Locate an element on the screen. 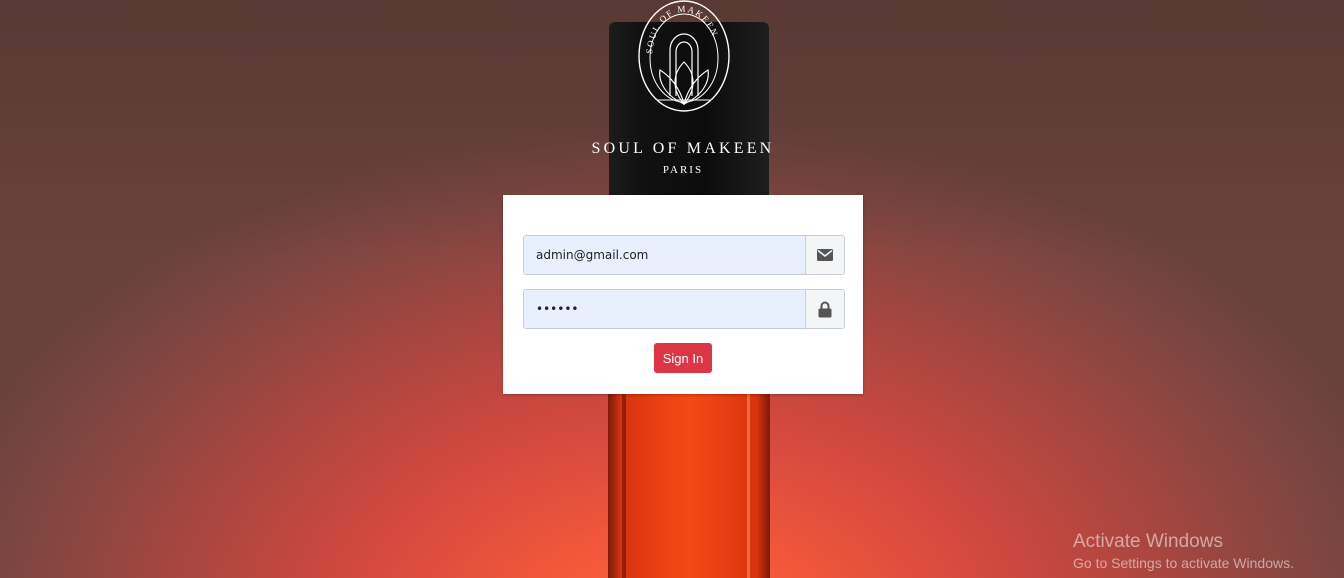 Image resolution: width=1344 pixels, height=578 pixels. perfume-bottle-glass is located at coordinates (689, 485).